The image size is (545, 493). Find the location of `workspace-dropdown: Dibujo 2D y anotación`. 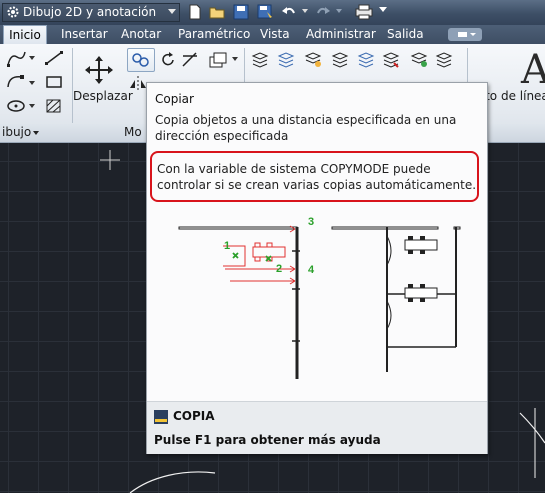

workspace-dropdown: Dibujo 2D y anotación is located at coordinates (91, 12).